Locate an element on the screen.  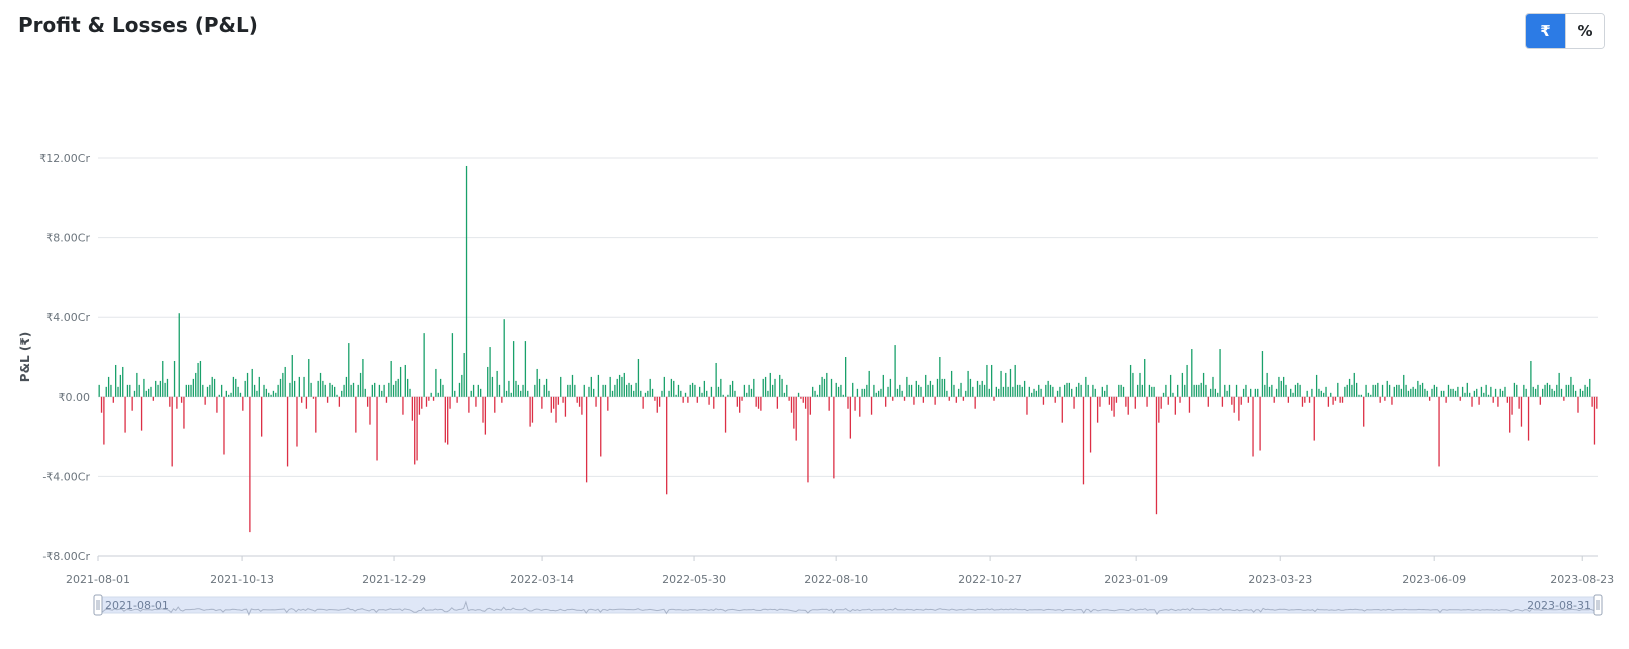
percent-toggle-button: % is located at coordinates (1584, 31).